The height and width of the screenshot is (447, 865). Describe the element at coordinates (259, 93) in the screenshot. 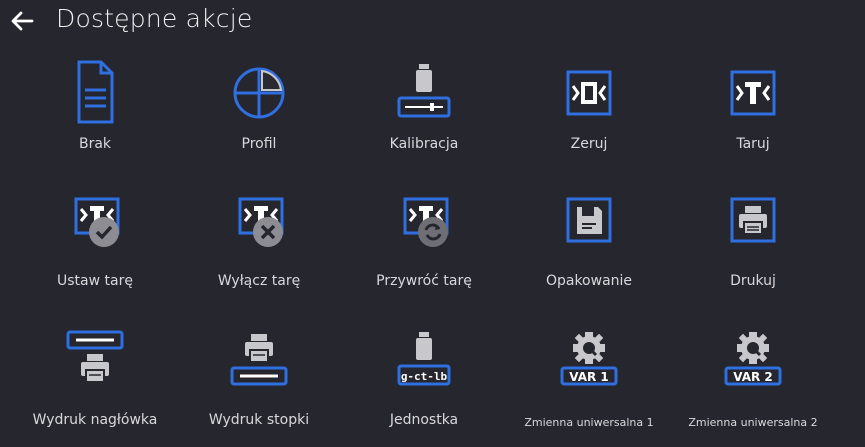

I see `profile-circle-icon` at that location.